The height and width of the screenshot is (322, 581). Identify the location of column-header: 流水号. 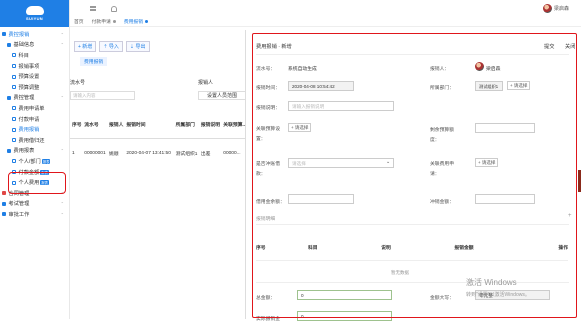
(94, 125).